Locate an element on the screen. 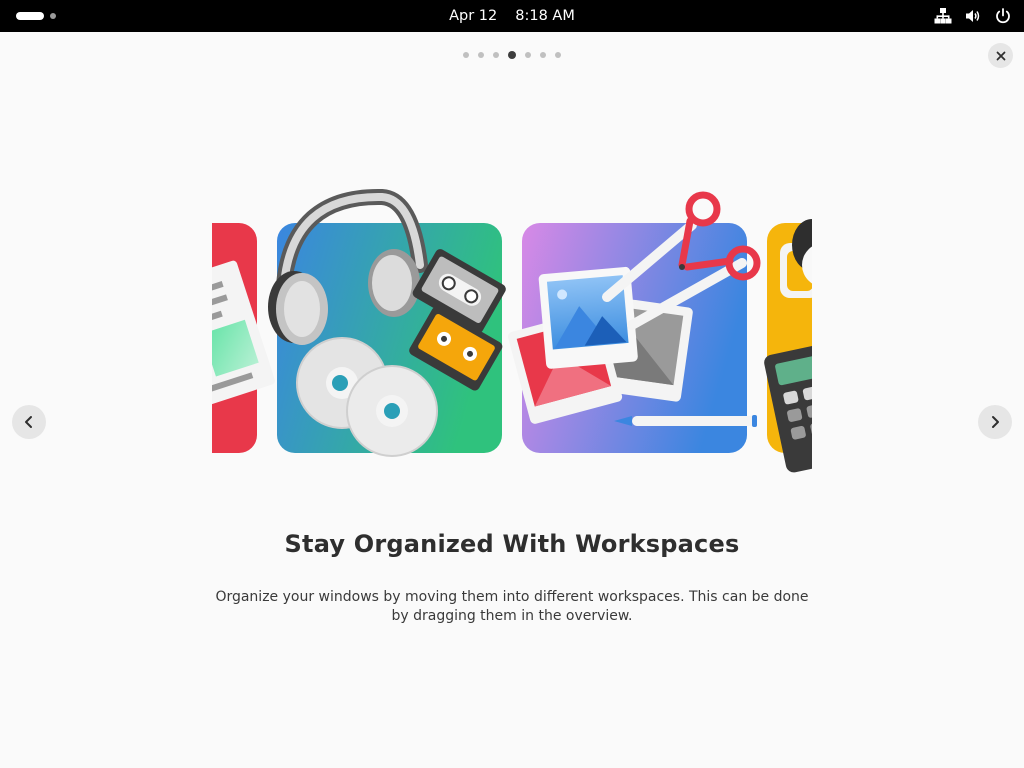 This screenshot has height=768, width=1024. chevron-right-icon is located at coordinates (995, 422).